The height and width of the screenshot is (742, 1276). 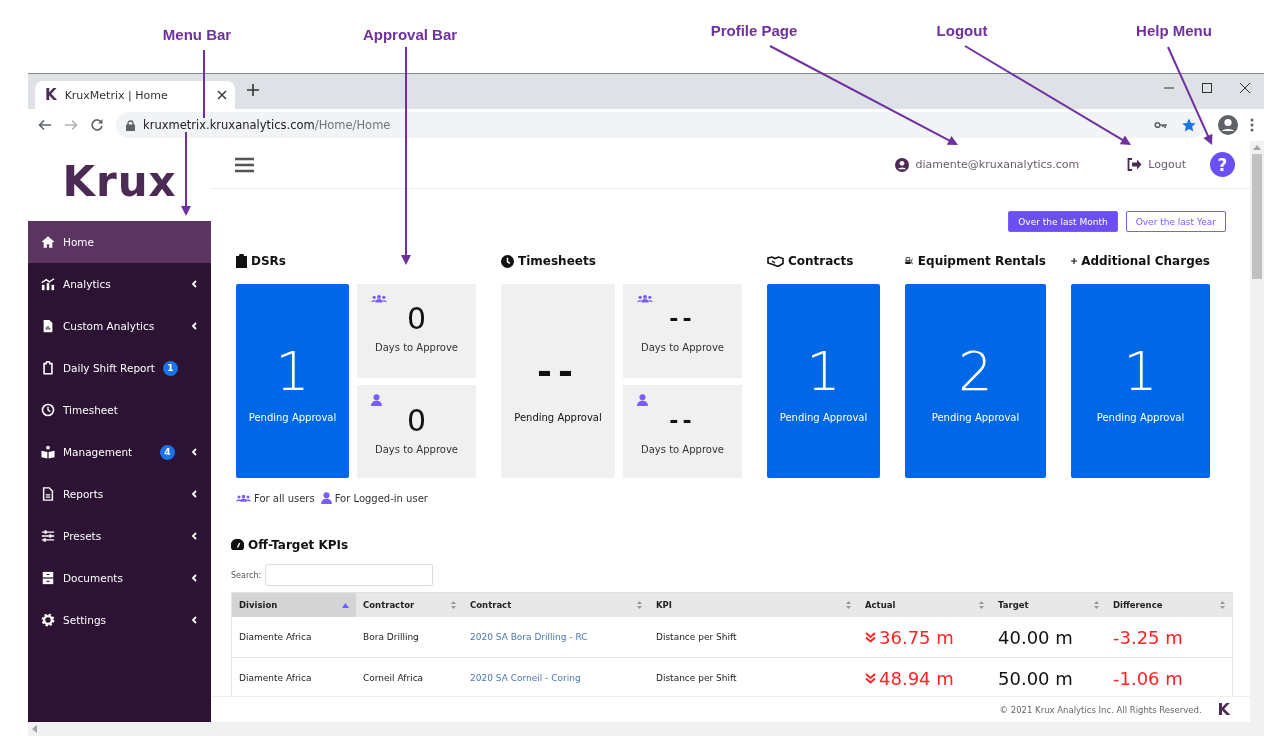 What do you see at coordinates (1161, 125) in the screenshot?
I see `key-icon` at bounding box center [1161, 125].